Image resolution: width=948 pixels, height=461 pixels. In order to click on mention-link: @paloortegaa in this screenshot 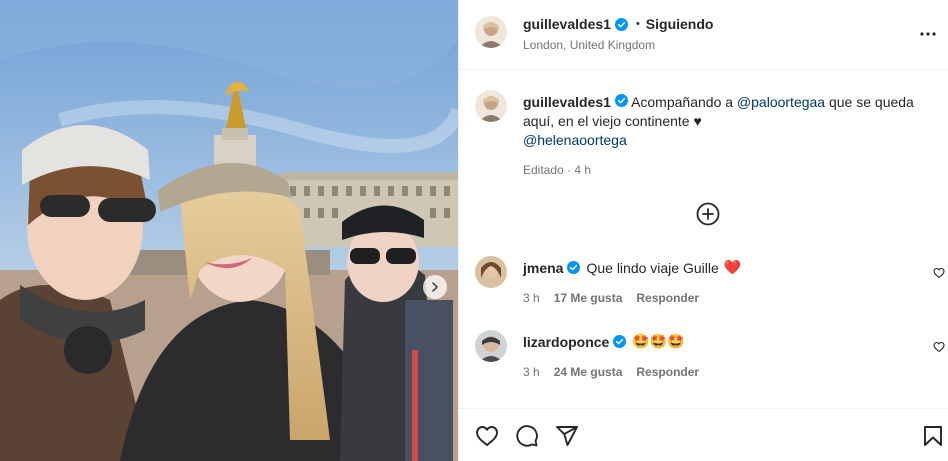, I will do `click(781, 102)`.